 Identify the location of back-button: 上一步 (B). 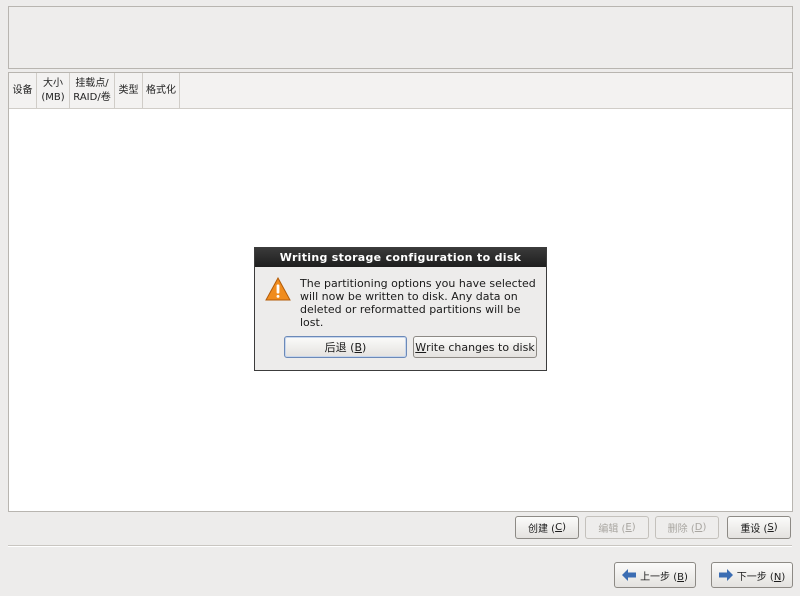
(655, 575).